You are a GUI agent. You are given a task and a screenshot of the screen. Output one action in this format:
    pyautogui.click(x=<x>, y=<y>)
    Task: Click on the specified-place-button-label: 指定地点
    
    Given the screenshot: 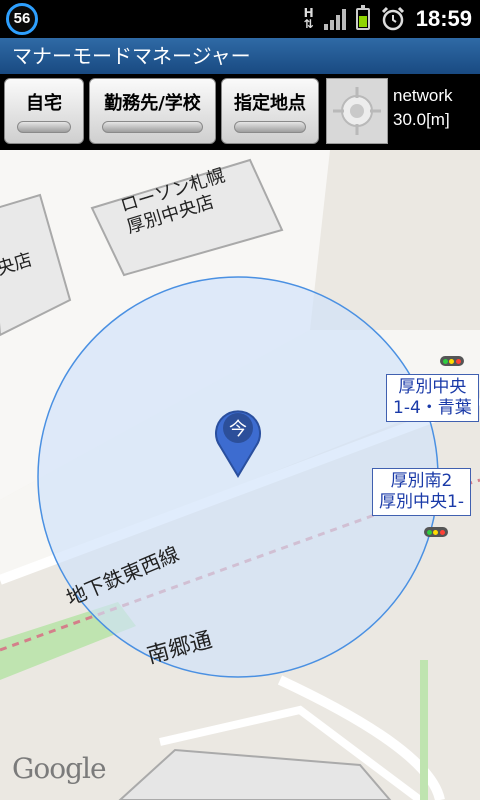 What is the action you would take?
    pyautogui.click(x=270, y=103)
    